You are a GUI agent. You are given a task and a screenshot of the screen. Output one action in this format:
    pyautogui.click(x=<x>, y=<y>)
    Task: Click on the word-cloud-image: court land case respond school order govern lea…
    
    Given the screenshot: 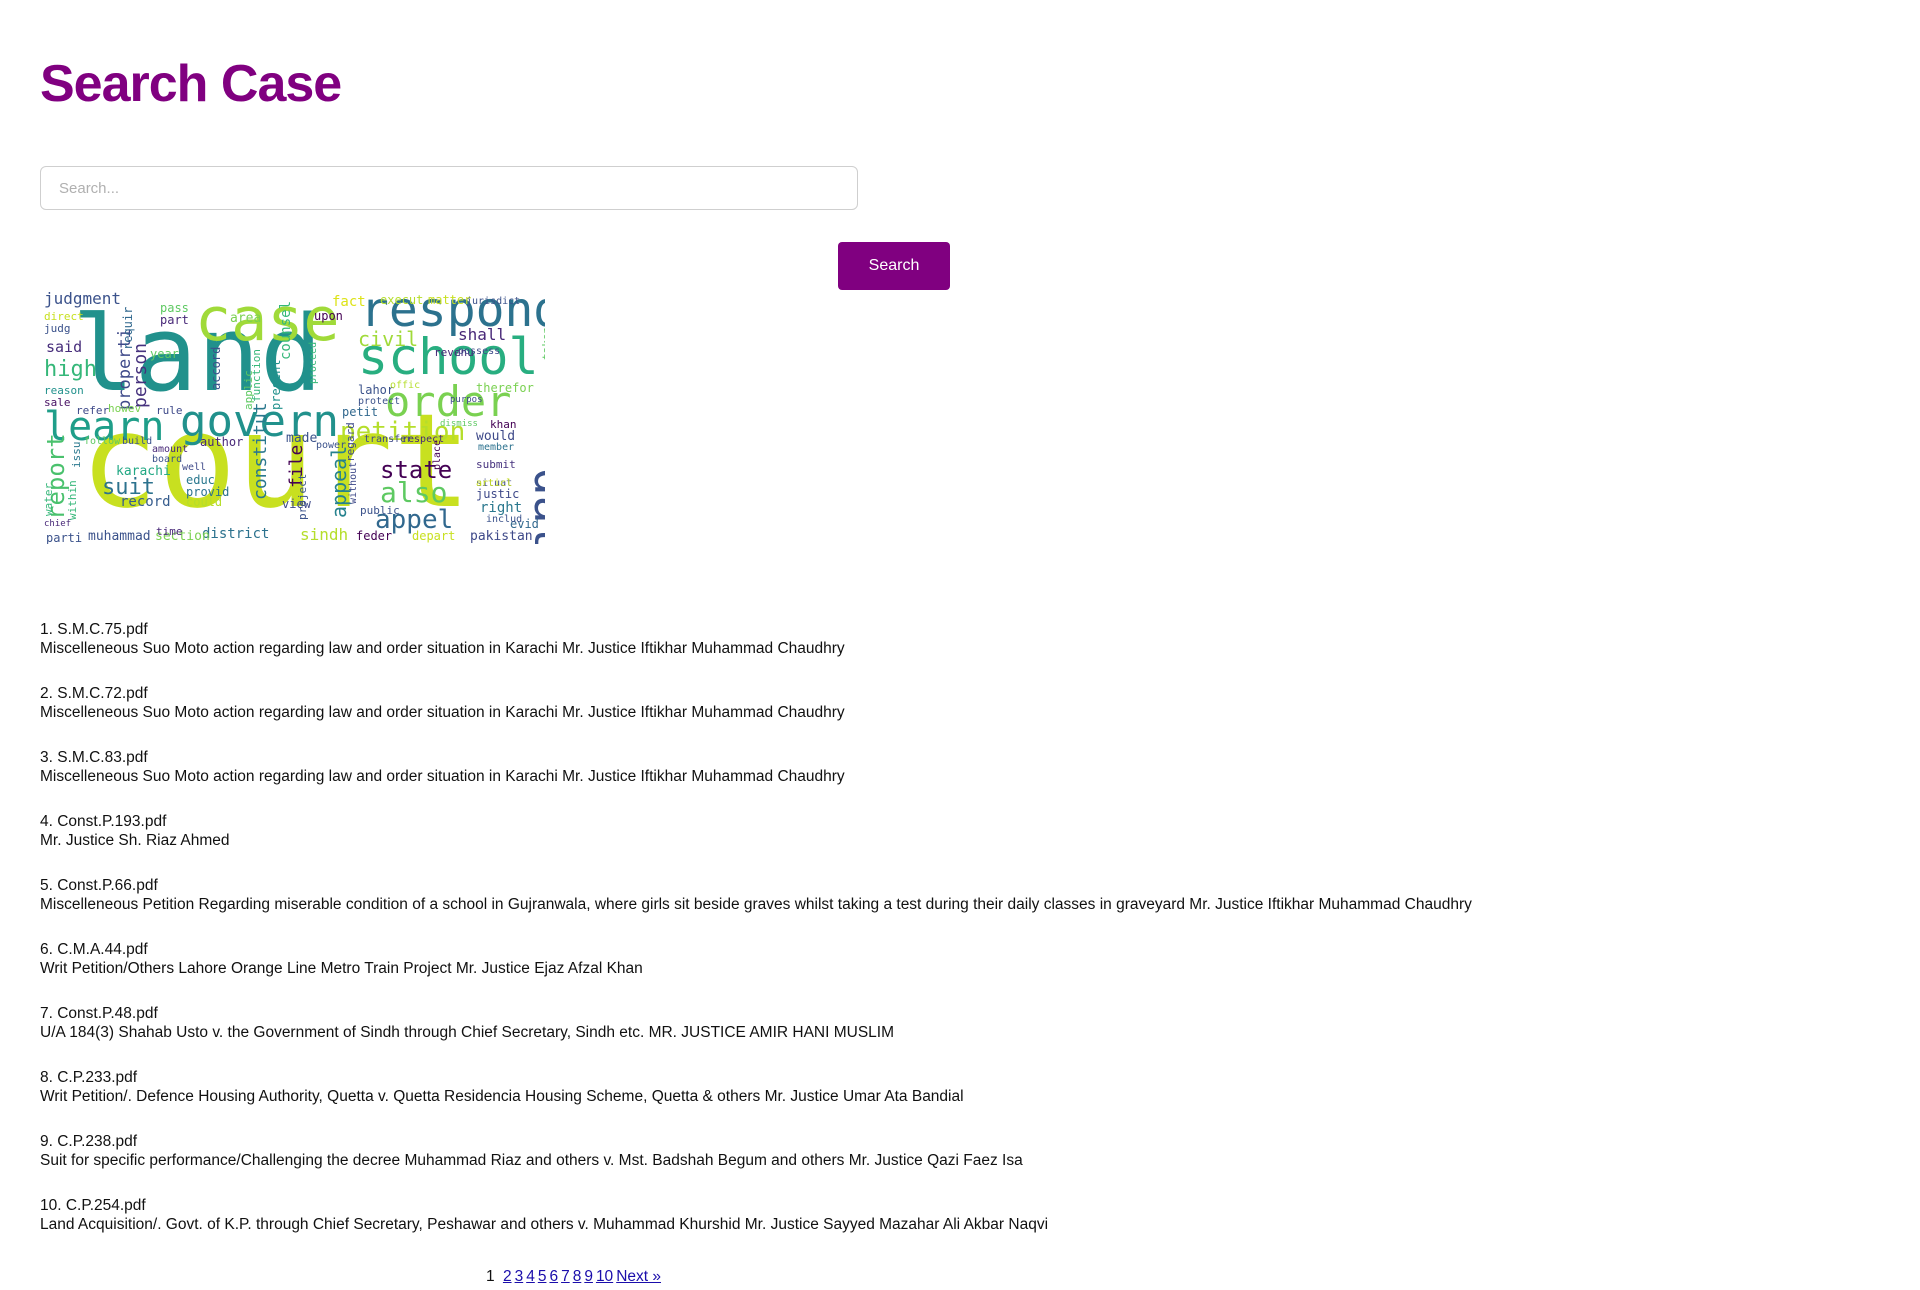 What is the action you would take?
    pyautogui.click(x=292, y=417)
    